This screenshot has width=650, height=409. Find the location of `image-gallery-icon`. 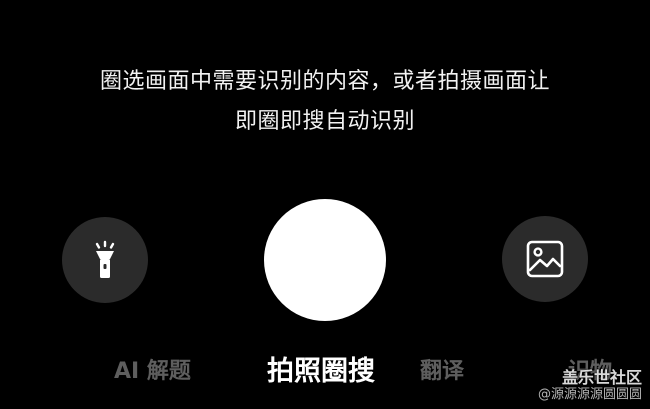

image-gallery-icon is located at coordinates (545, 259).